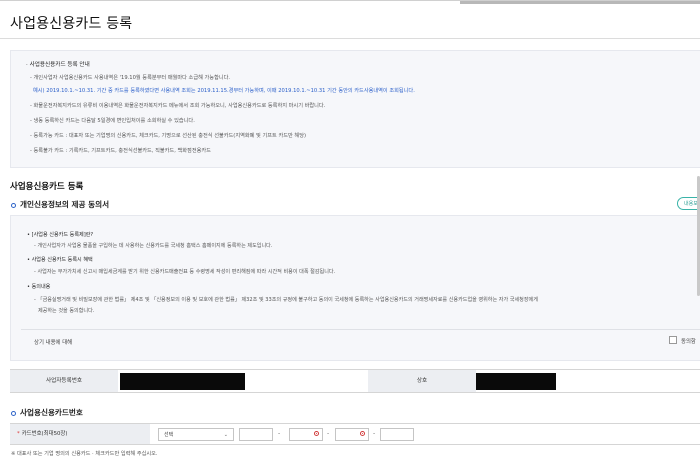 This screenshot has height=465, width=700. I want to click on biz-no-label: 사업자등록번호, so click(64, 381).